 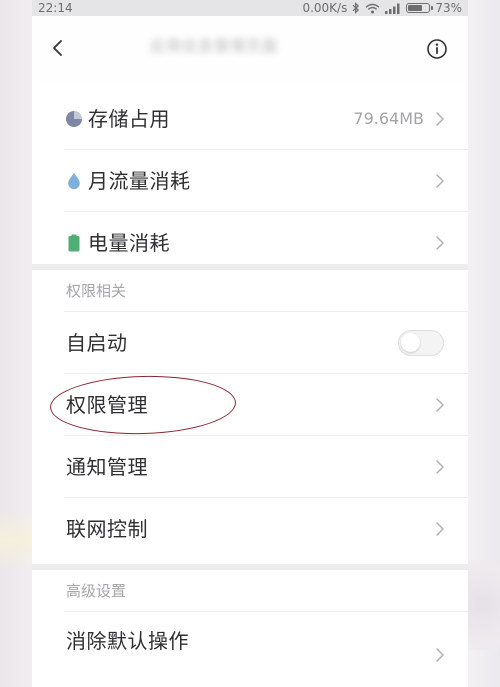 What do you see at coordinates (250, 119) in the screenshot?
I see `storage-usage-row: 存储占用 79.64MB` at bounding box center [250, 119].